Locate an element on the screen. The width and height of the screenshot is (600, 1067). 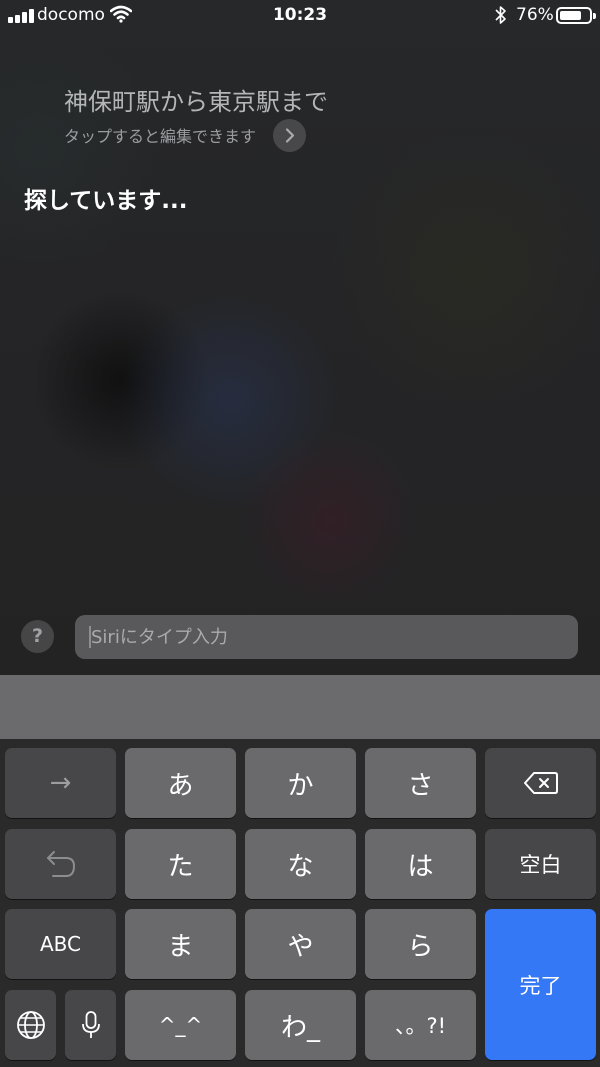
bluetooth-icon is located at coordinates (500, 15).